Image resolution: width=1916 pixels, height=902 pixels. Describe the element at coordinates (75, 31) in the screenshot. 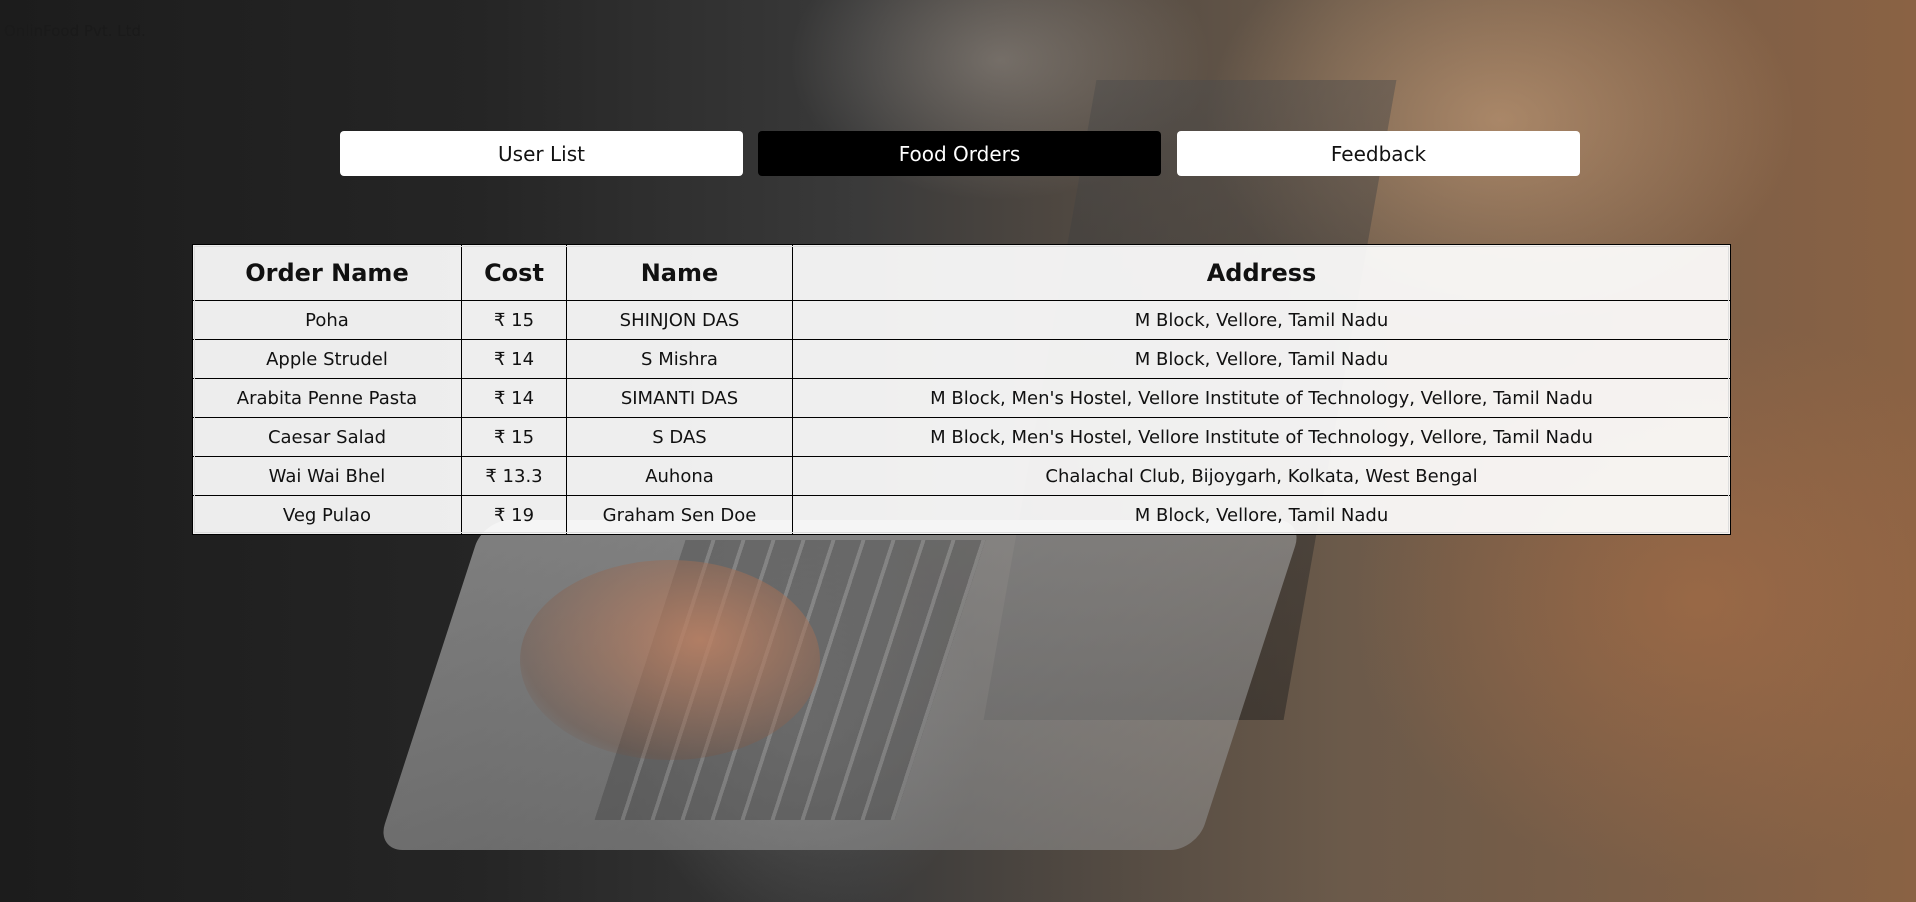

I see `company-name: OnlinFood Pvt. Ltd.` at that location.